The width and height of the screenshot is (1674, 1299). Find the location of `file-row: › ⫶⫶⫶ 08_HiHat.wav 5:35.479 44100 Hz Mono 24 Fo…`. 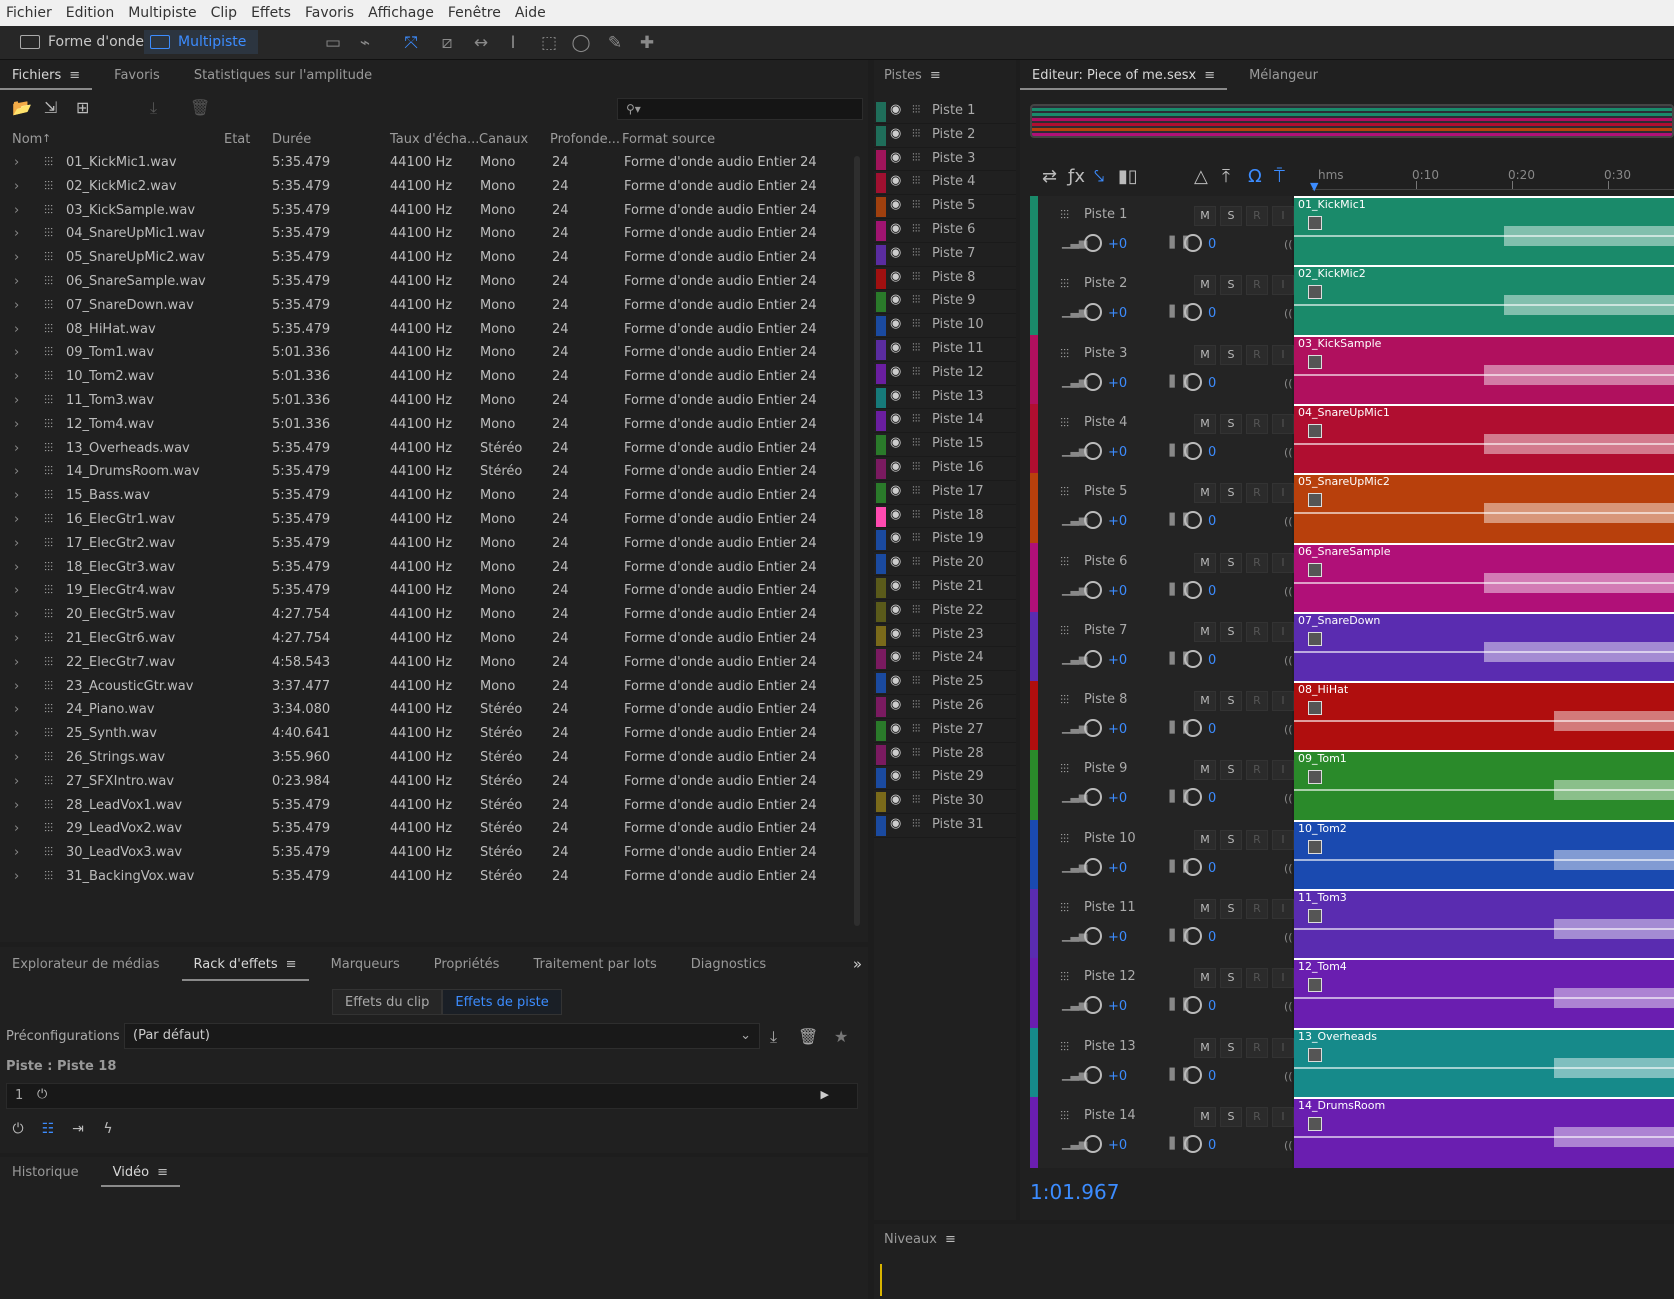

file-row: › ⫶⫶⫶ 08_HiHat.wav 5:35.479 44100 Hz Mono 24 Fo… is located at coordinates (426, 331).